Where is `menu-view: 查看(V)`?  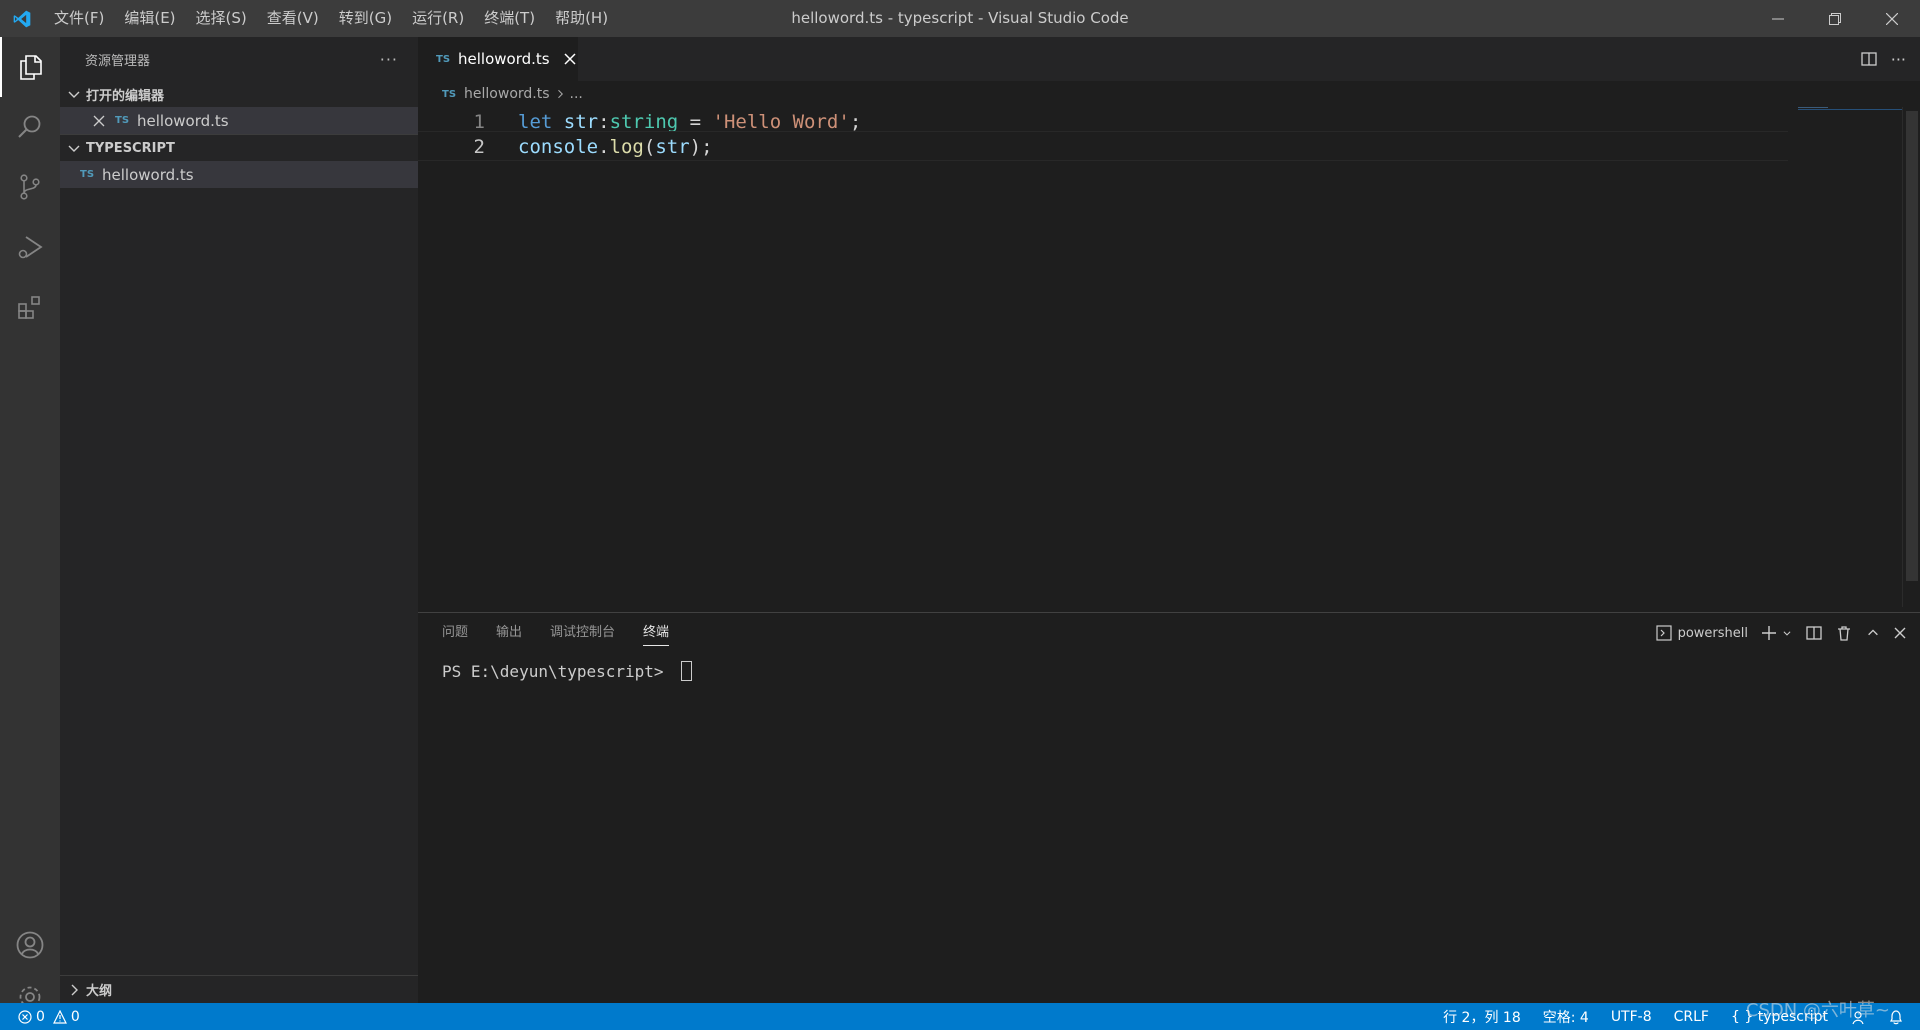
menu-view: 查看(V) is located at coordinates (293, 18).